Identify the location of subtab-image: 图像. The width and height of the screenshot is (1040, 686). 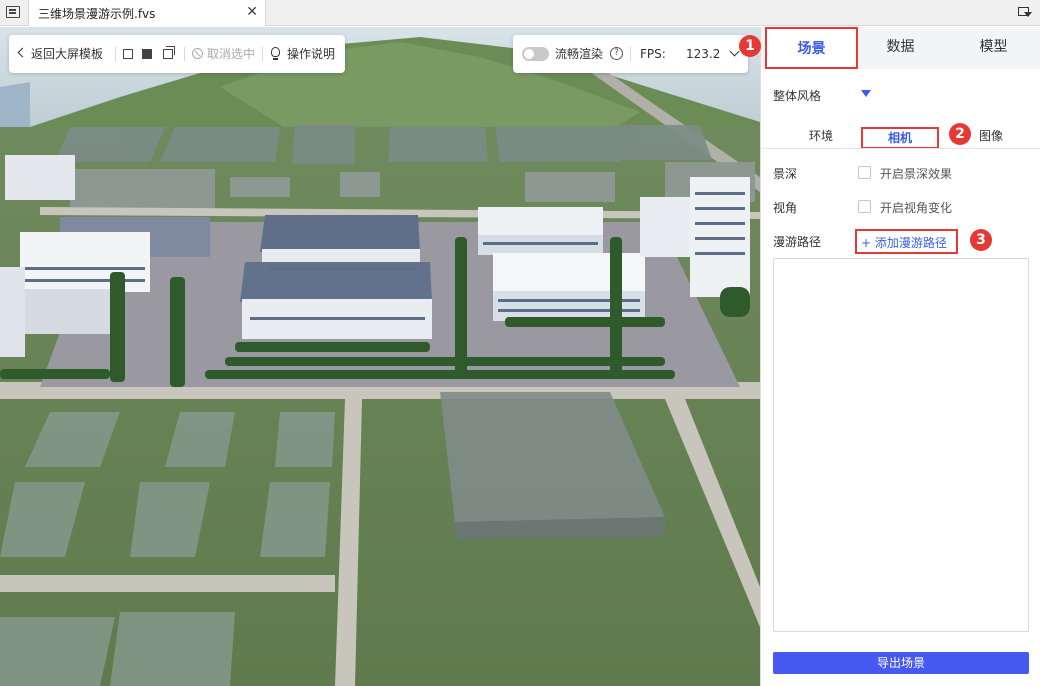
(991, 136).